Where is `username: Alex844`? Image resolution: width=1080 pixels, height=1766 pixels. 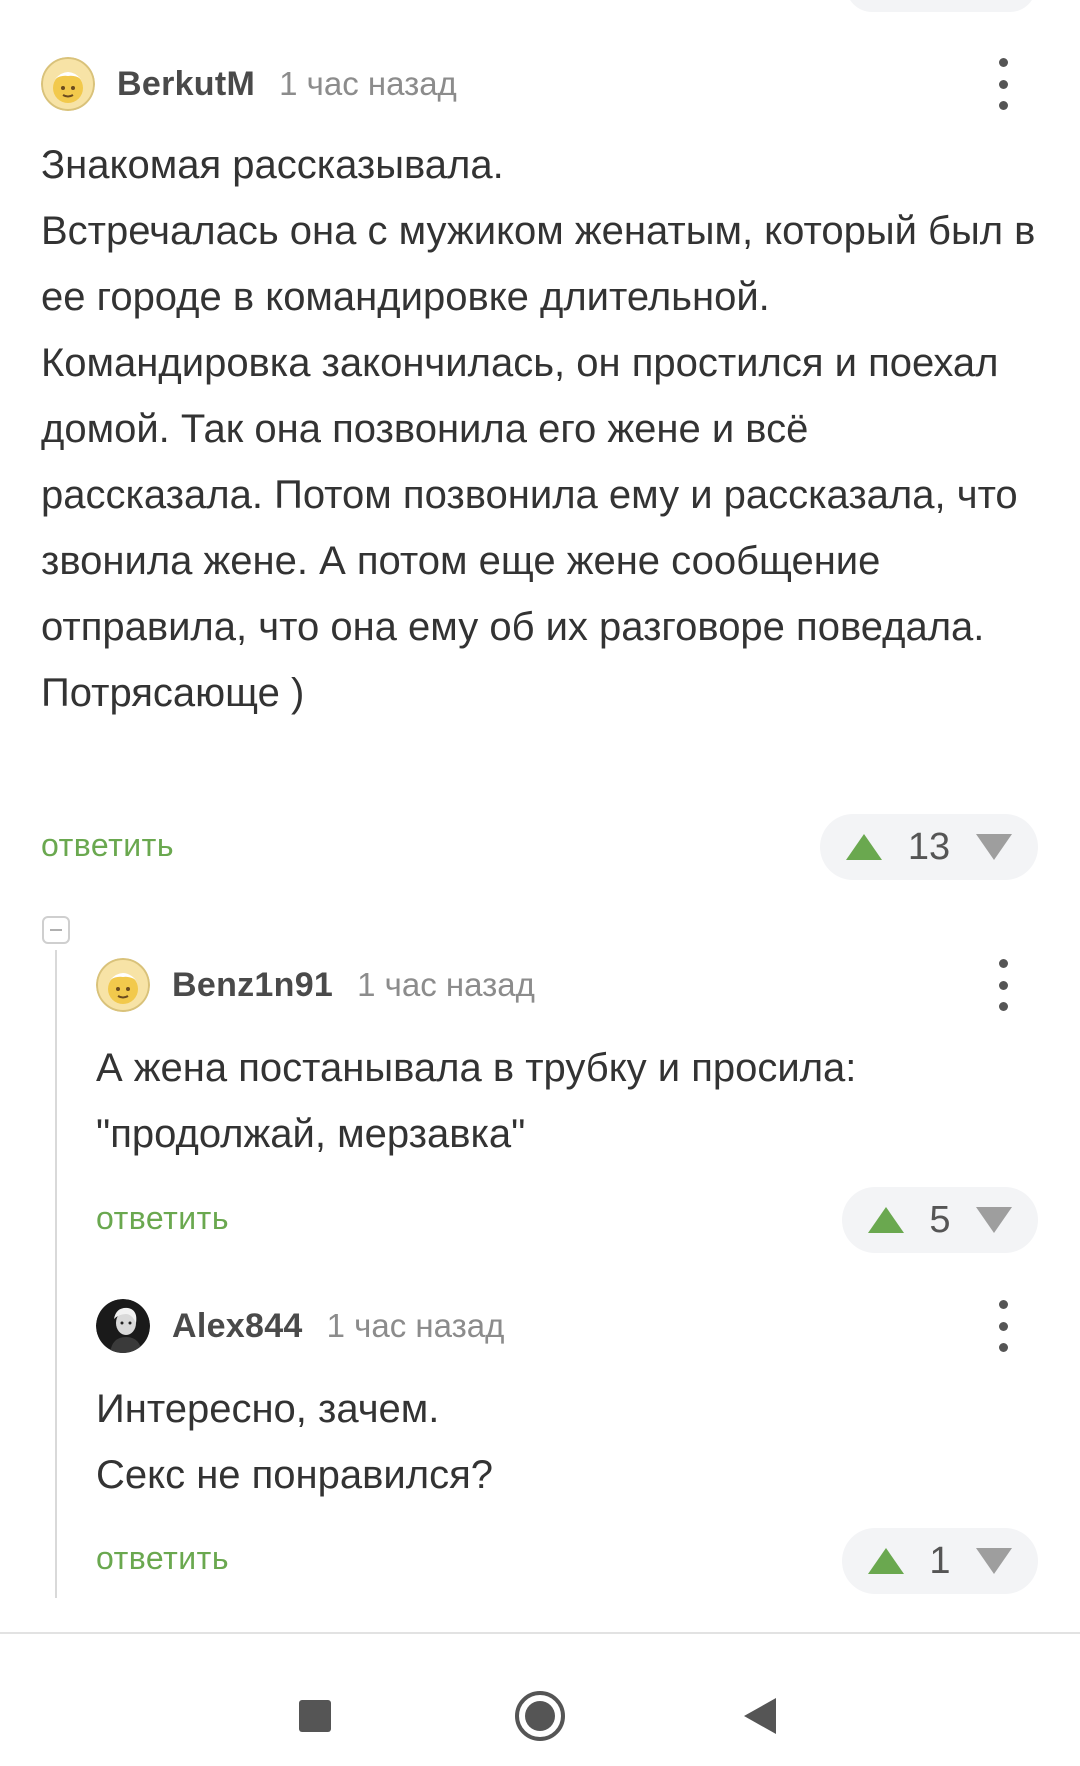 username: Alex844 is located at coordinates (237, 1326).